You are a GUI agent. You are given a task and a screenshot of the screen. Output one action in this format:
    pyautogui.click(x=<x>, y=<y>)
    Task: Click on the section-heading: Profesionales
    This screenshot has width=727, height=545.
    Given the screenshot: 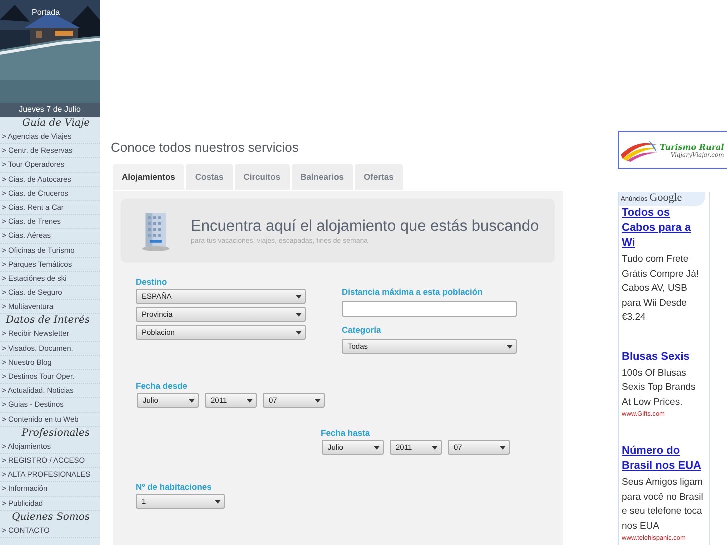 What is the action you would take?
    pyautogui.click(x=55, y=433)
    